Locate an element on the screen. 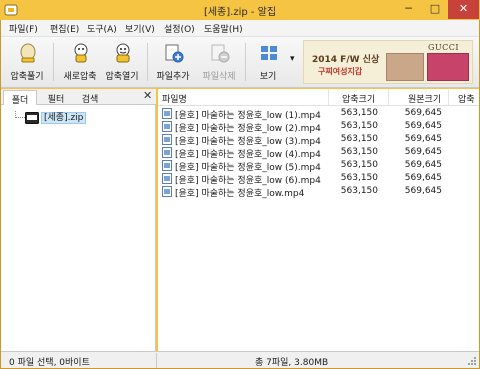  panel-close-icon: ✕ is located at coordinates (147, 95).